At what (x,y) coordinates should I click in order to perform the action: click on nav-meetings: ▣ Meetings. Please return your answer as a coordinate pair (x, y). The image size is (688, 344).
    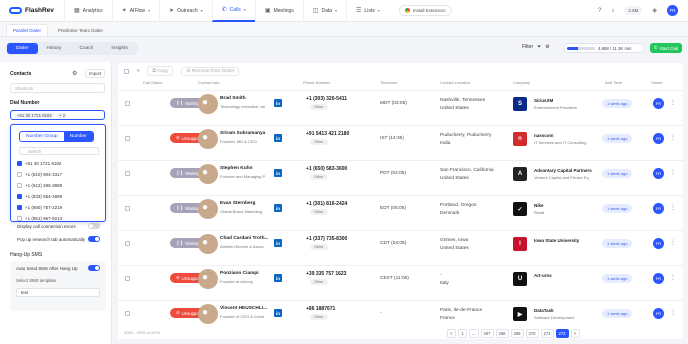
    Looking at the image, I should click on (278, 11).